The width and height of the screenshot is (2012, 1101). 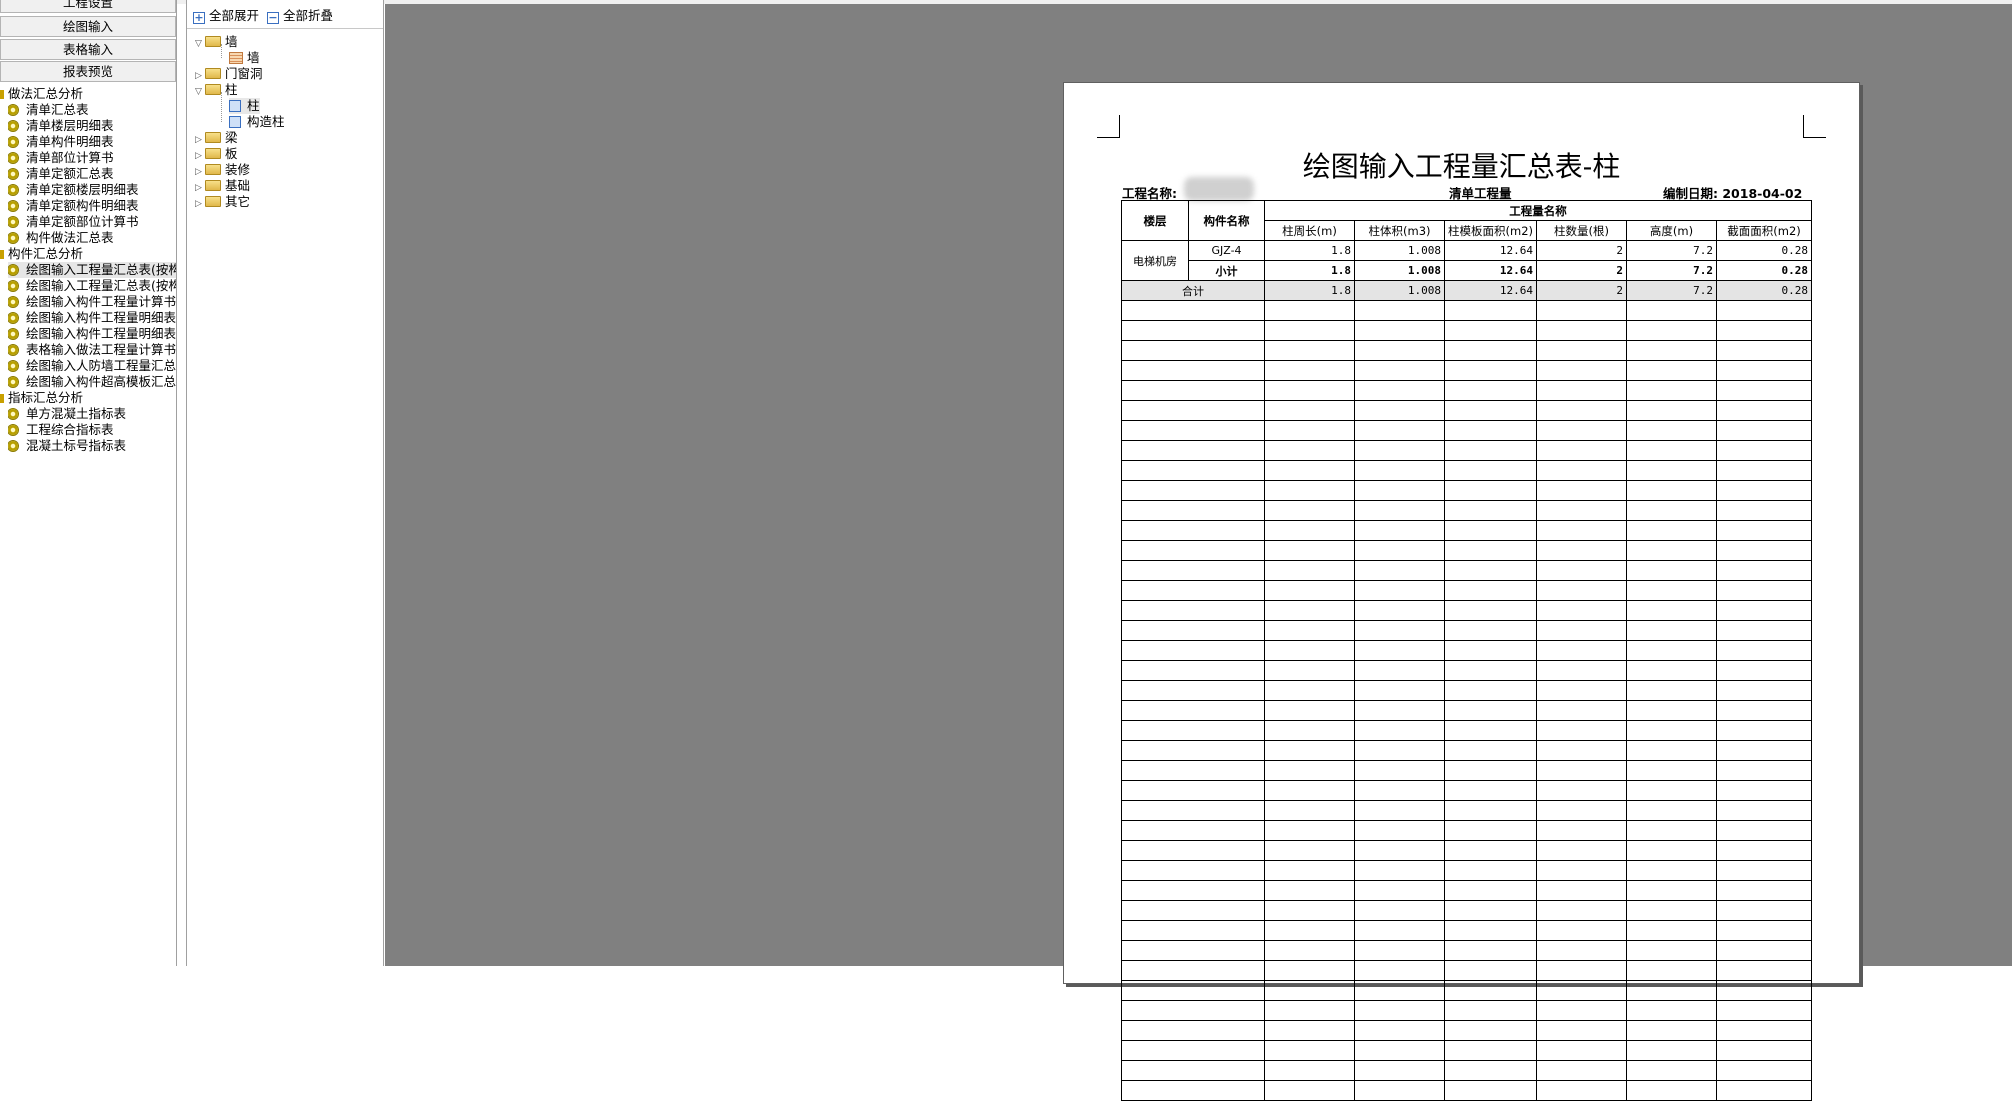 I want to click on report-item-label: 工程综合指标表, so click(x=70, y=429).